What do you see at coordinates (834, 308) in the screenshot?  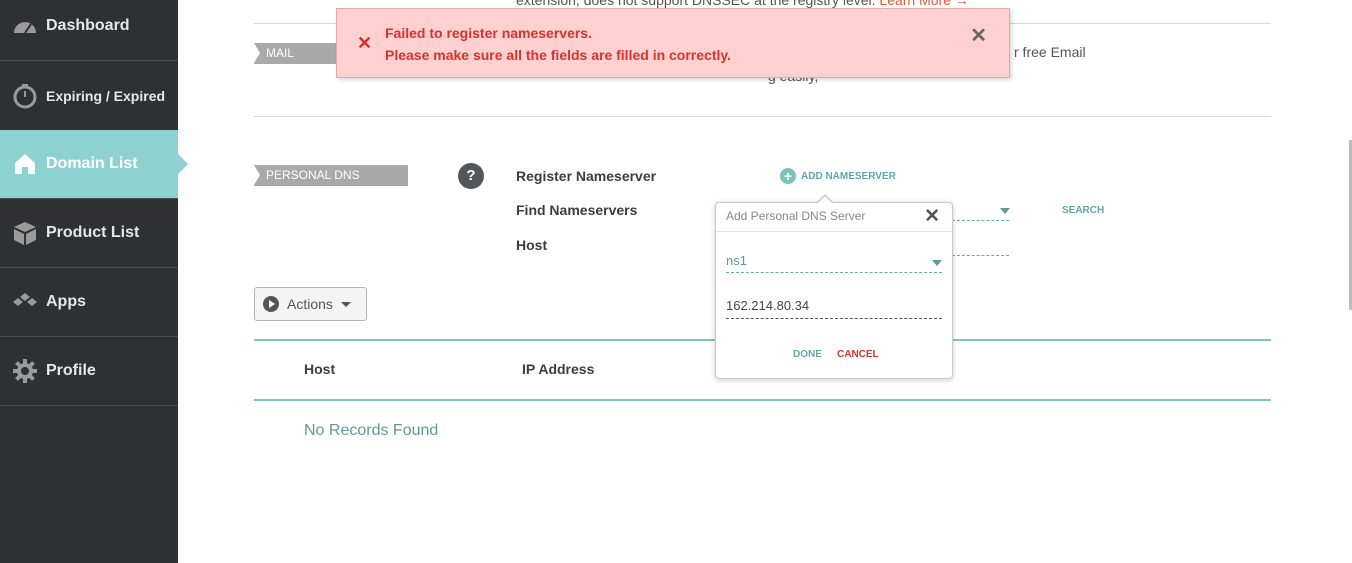 I see `ip-address-input: 162.214.80.34` at bounding box center [834, 308].